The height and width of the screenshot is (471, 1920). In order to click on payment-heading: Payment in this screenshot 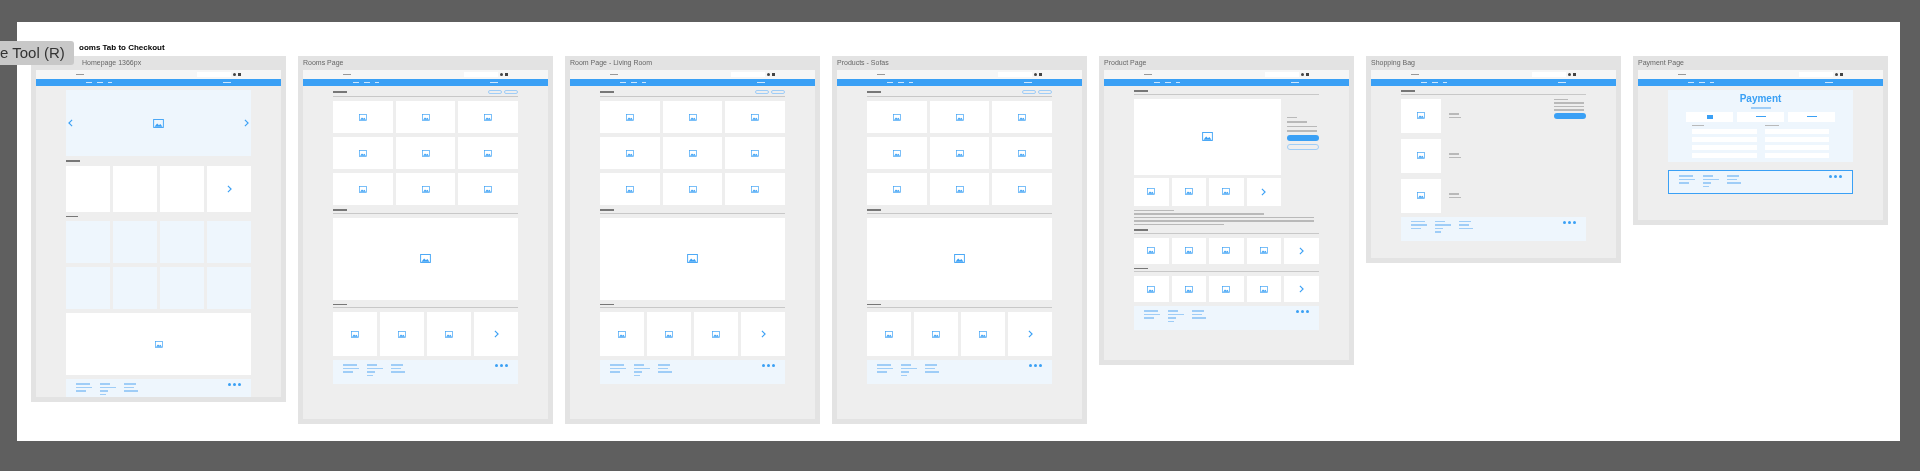, I will do `click(1760, 99)`.